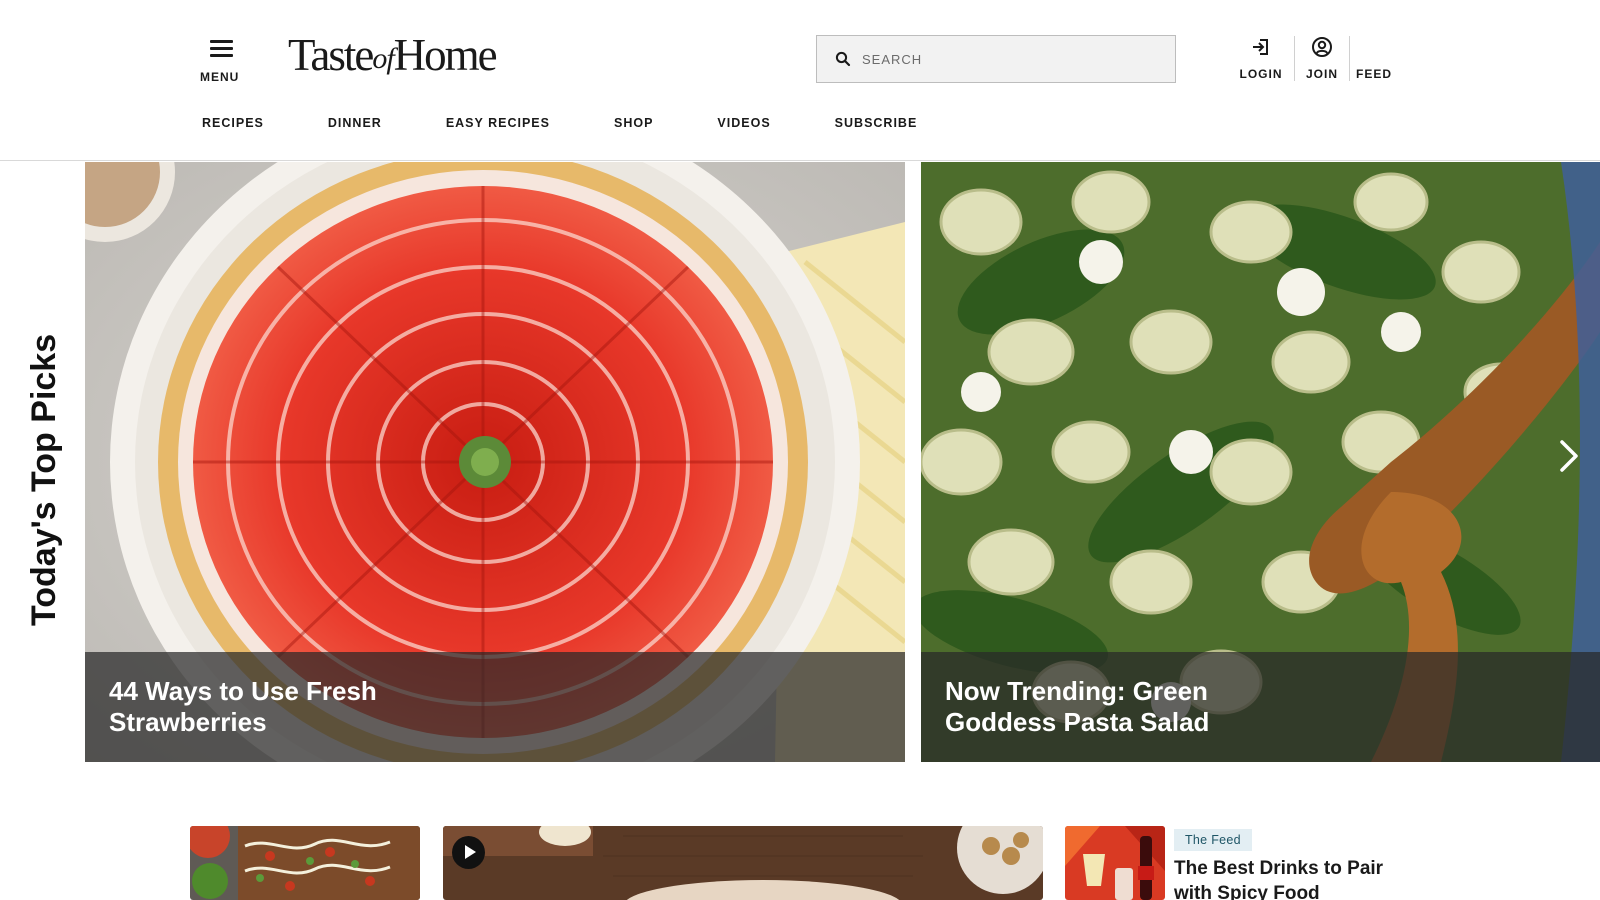  Describe the element at coordinates (243, 706) in the screenshot. I see `card-title: 44 Ways to Use Fresh Strawberries` at that location.